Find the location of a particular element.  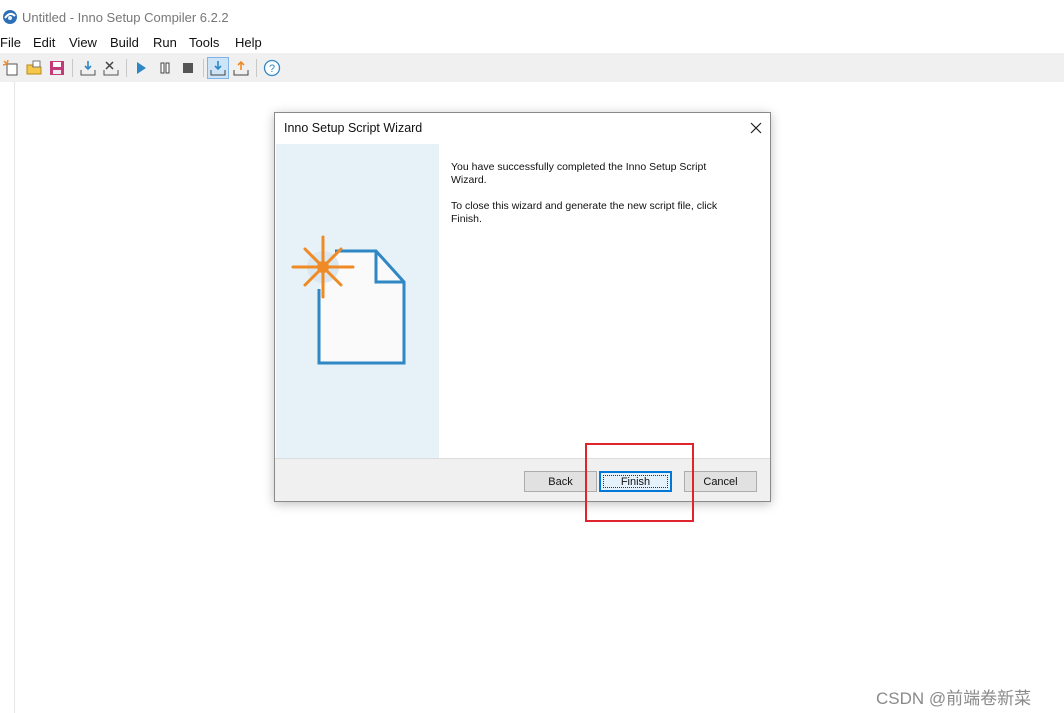

toolbar: ? is located at coordinates (532, 67).